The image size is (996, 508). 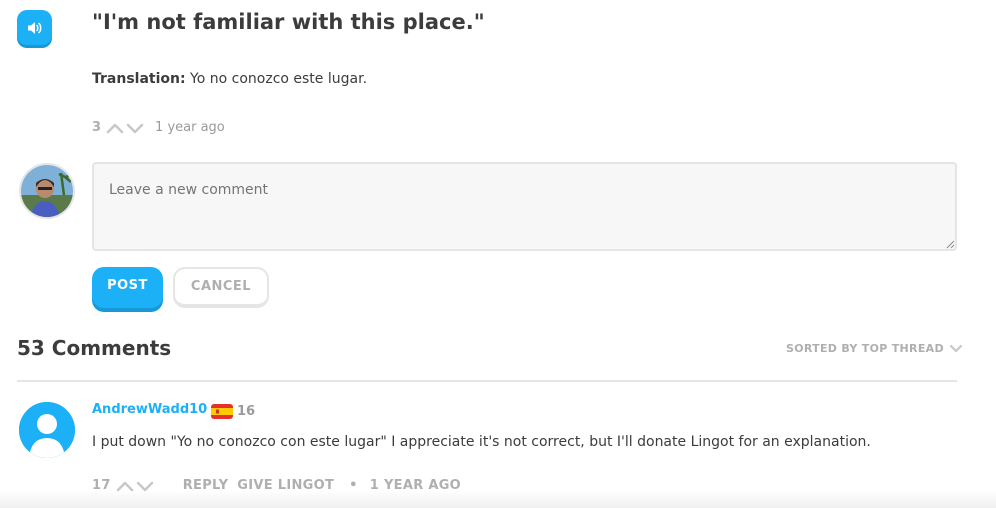 What do you see at coordinates (190, 127) in the screenshot?
I see `post-age: 1 year ago` at bounding box center [190, 127].